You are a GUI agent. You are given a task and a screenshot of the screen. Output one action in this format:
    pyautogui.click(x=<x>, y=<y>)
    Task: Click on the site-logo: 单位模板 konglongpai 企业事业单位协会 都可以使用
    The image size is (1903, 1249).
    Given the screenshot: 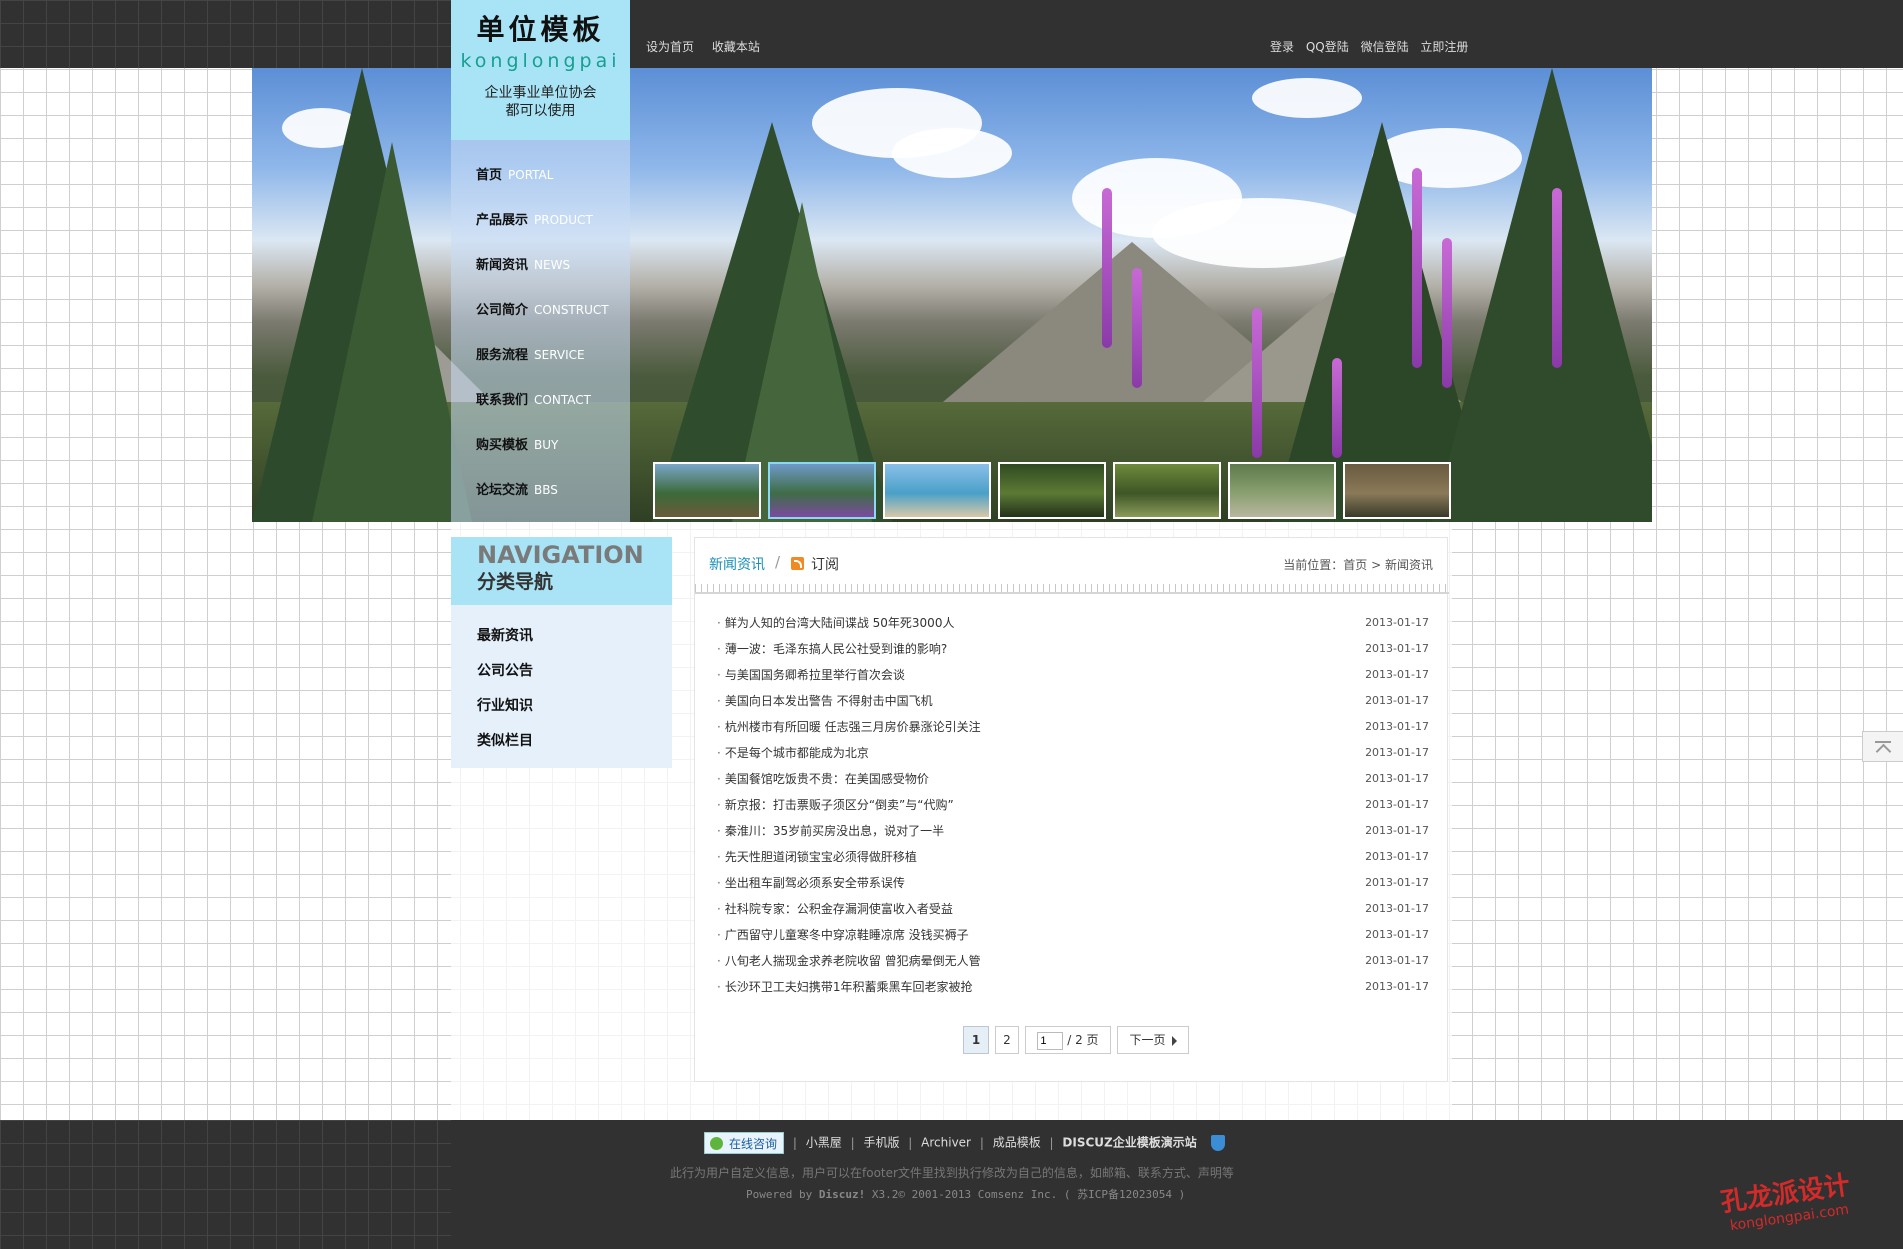 What is the action you would take?
    pyautogui.click(x=540, y=70)
    